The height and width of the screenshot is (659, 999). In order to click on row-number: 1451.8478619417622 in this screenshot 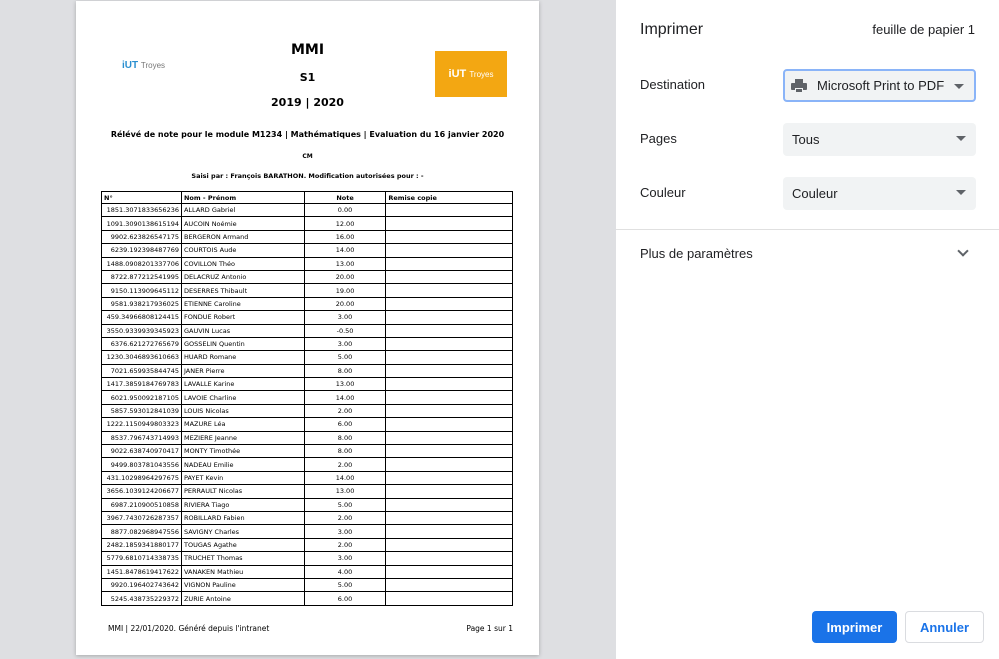, I will do `click(141, 571)`.